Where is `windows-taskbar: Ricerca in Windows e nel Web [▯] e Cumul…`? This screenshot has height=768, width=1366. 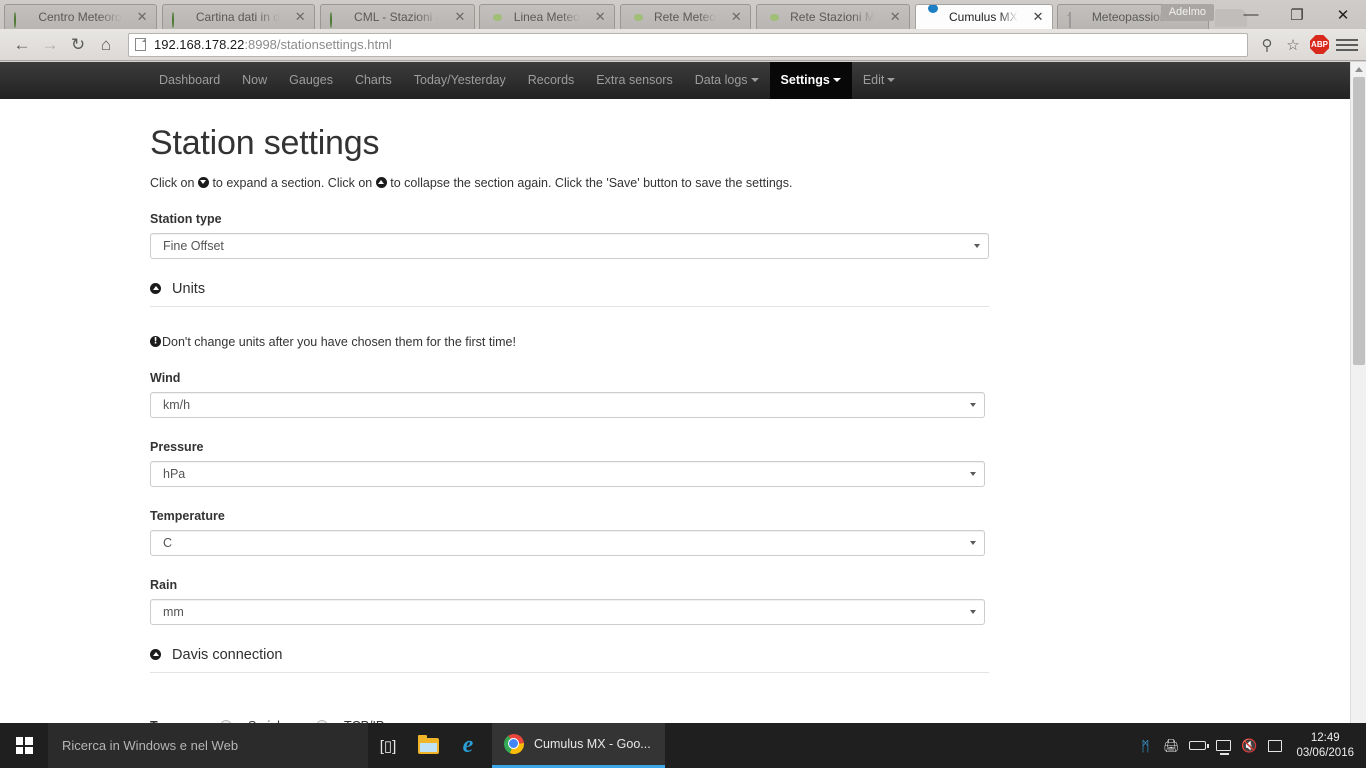 windows-taskbar: Ricerca in Windows e nel Web [▯] e Cumul… is located at coordinates (683, 745).